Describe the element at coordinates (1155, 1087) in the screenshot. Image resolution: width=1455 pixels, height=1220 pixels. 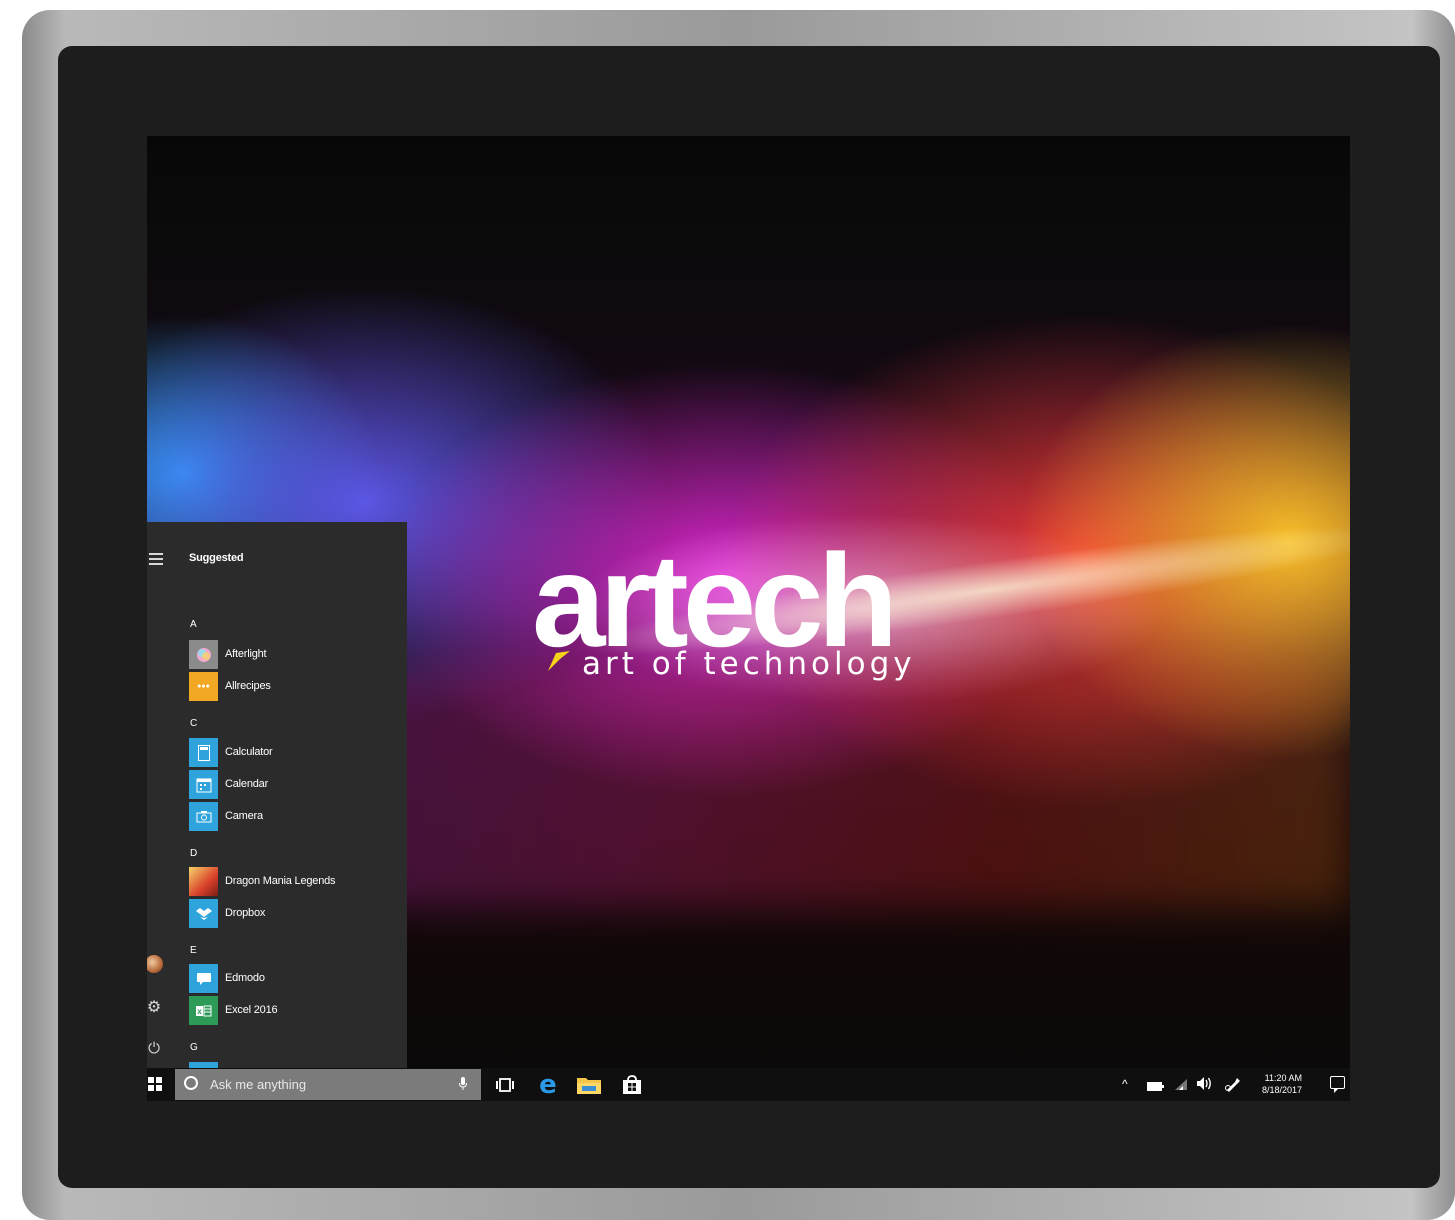
I see `battery-icon` at that location.